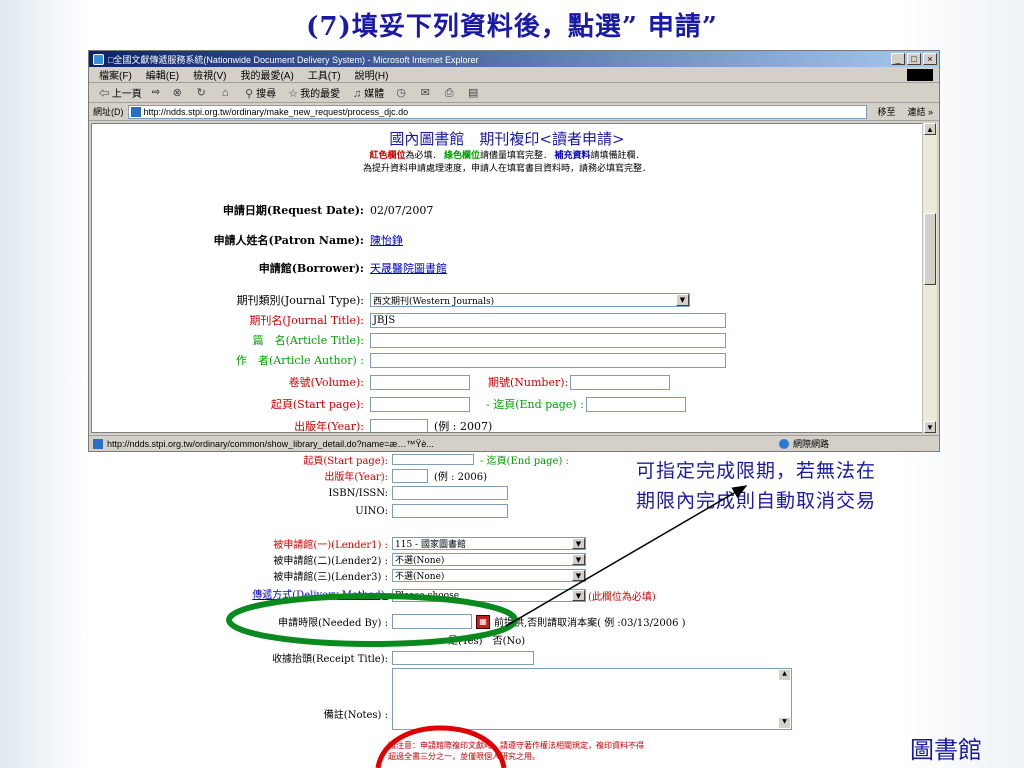 The height and width of the screenshot is (768, 1024). I want to click on journal-type-value: 西文期刊(Western Journals), so click(434, 301).